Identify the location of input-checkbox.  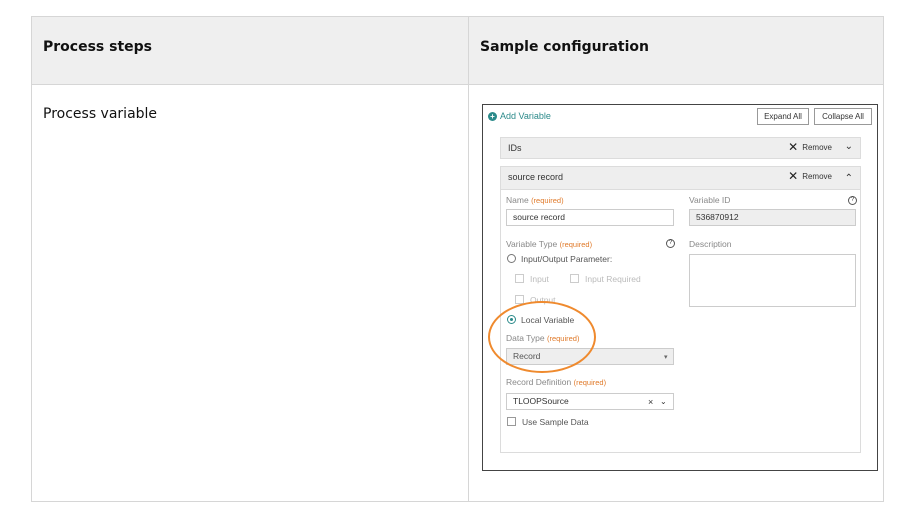
(519, 278).